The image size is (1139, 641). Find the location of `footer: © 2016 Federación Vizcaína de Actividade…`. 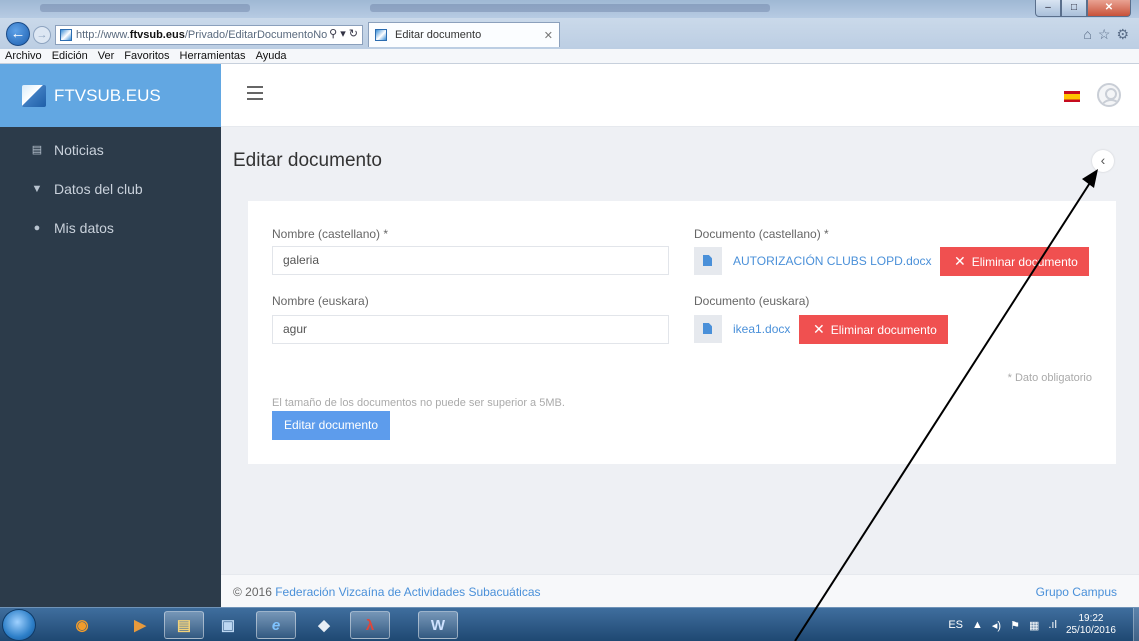

footer: © 2016 Federación Vizcaína de Actividade… is located at coordinates (680, 590).